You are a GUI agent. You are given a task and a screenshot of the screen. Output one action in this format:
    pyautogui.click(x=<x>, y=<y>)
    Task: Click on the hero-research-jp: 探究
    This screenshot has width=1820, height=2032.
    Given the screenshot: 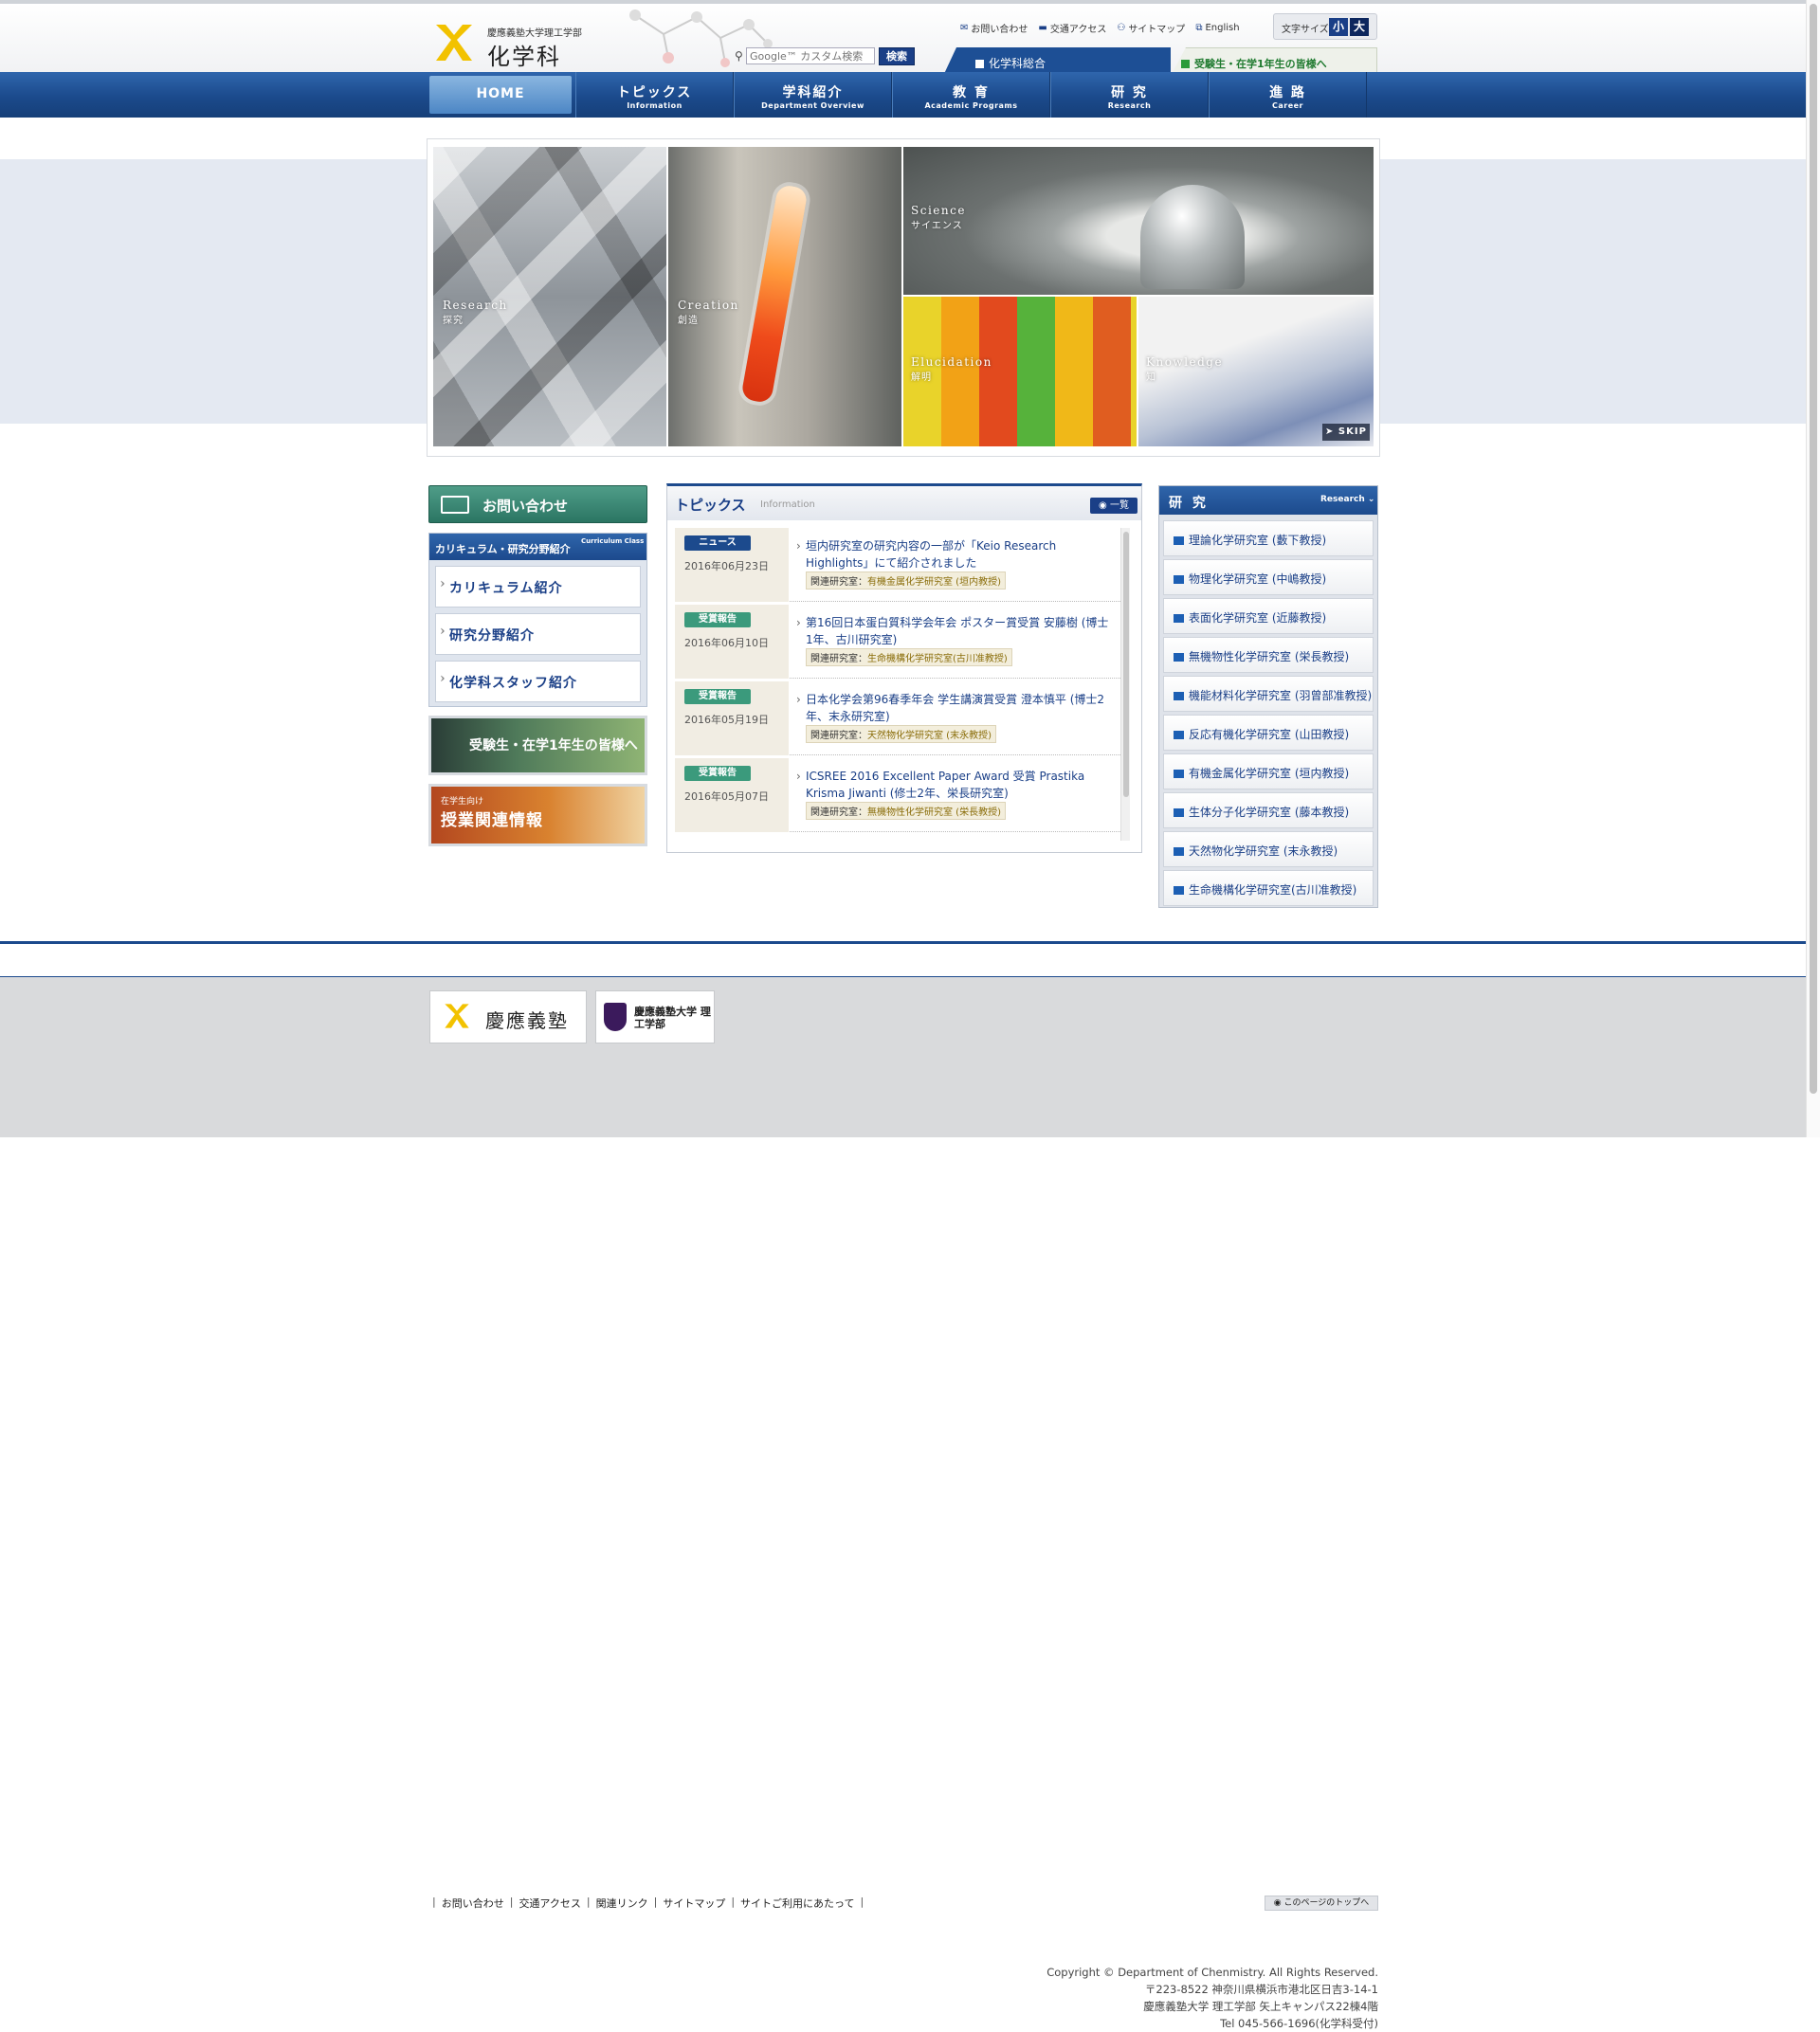 What is the action you would take?
    pyautogui.click(x=453, y=321)
    